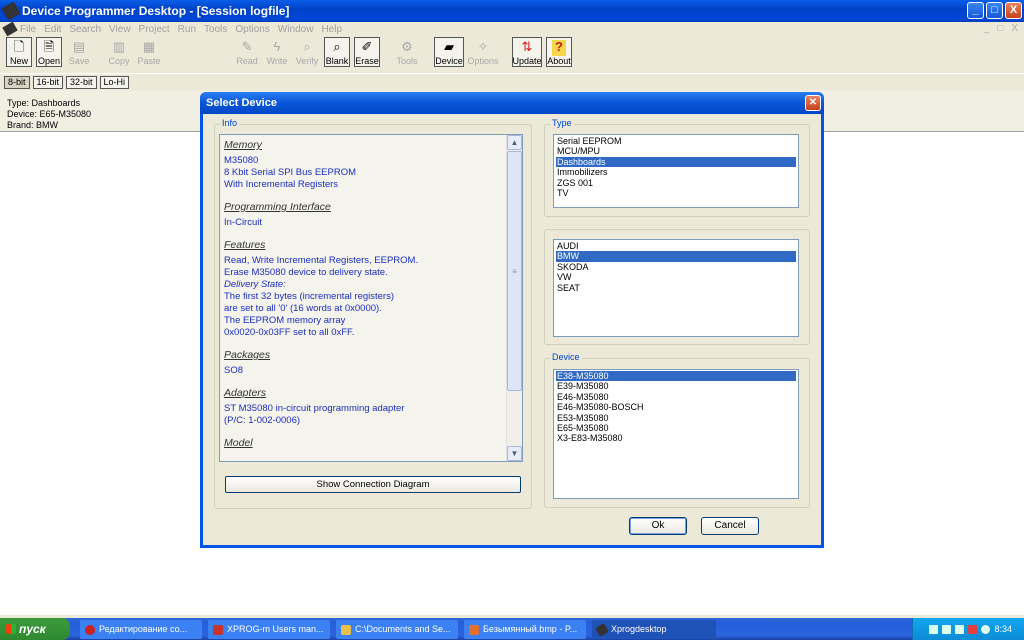  I want to click on device-item: E46-M35080-BOSCH, so click(676, 407).